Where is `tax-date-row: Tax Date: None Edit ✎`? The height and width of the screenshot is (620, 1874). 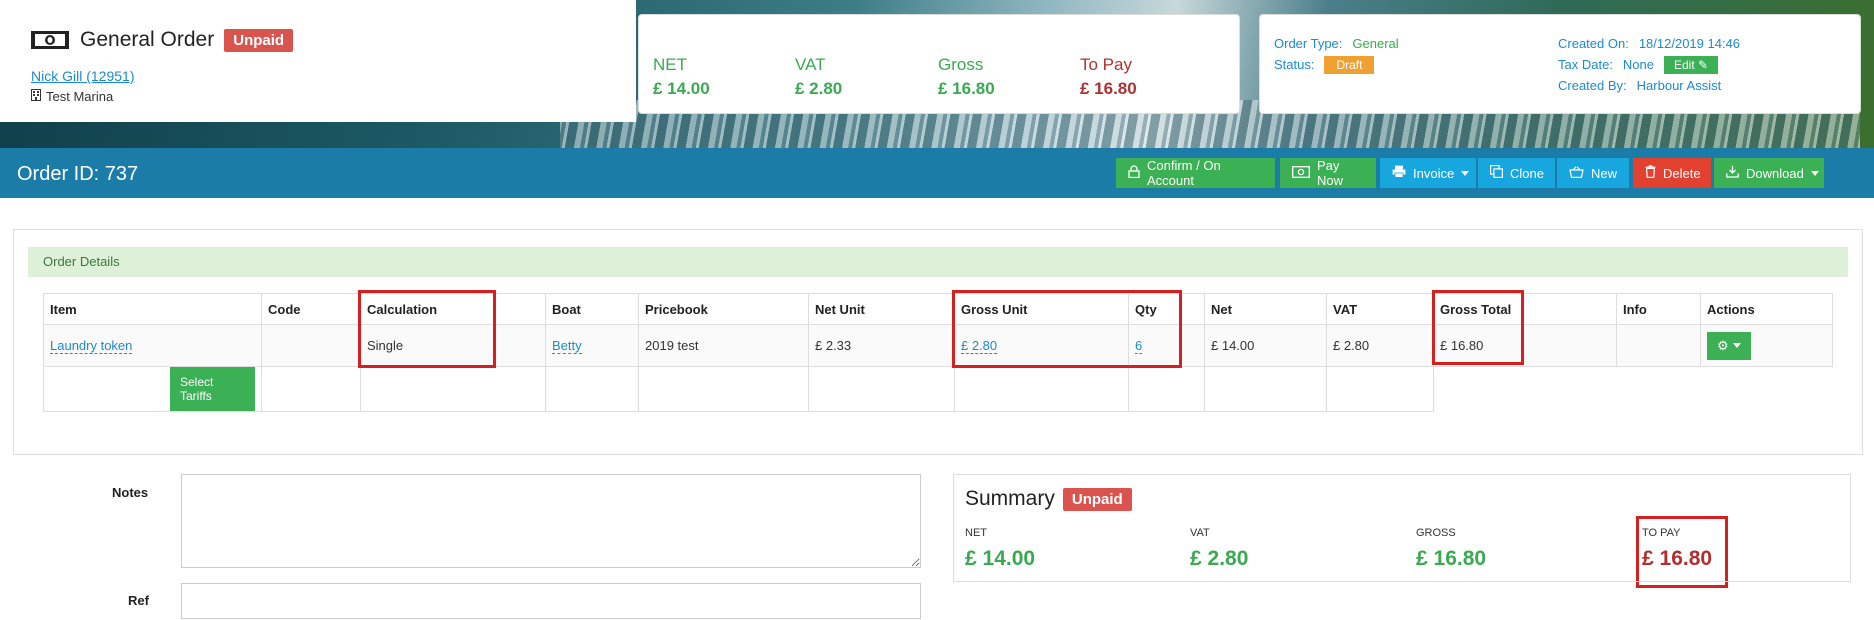
tax-date-row: Tax Date: None Edit ✎ is located at coordinates (1638, 65).